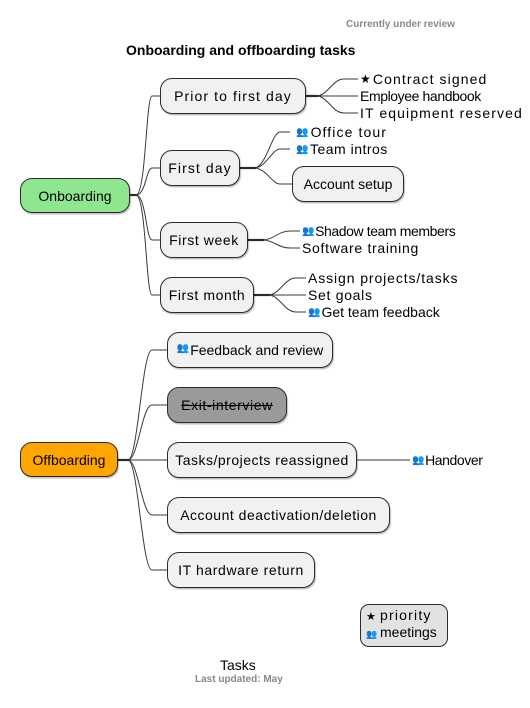  I want to click on leaf-software-training: Software training, so click(360, 248).